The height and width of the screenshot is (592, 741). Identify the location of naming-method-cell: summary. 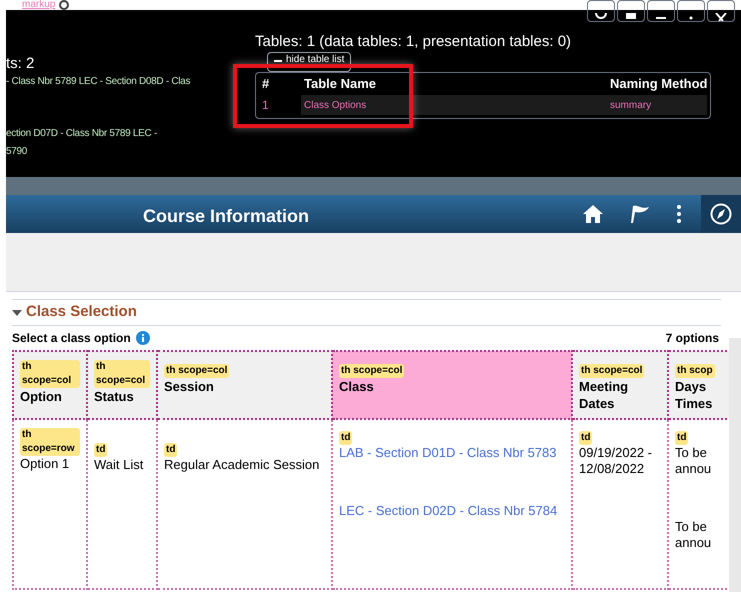
(657, 105).